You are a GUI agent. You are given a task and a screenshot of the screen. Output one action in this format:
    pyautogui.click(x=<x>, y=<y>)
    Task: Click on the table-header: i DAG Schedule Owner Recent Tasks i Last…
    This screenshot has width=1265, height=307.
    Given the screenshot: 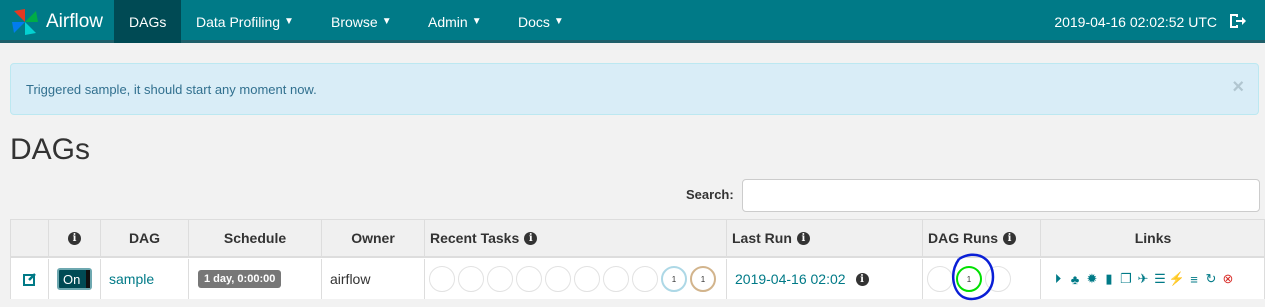 What is the action you would take?
    pyautogui.click(x=637, y=239)
    